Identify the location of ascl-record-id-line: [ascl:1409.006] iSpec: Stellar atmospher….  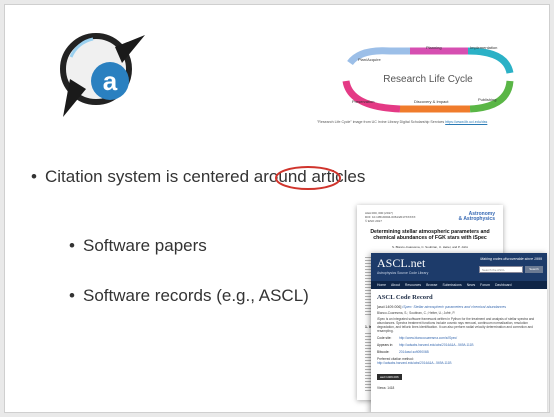
(459, 307).